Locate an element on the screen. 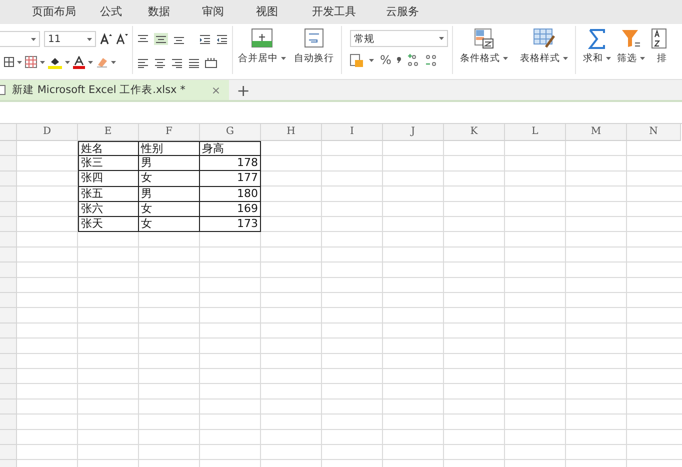  align-left-icon is located at coordinates (143, 63).